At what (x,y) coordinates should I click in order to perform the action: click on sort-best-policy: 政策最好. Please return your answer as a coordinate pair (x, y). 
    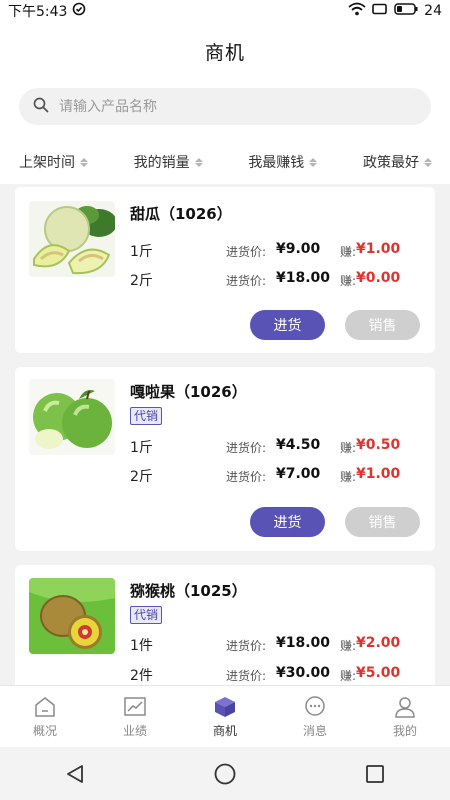
    Looking at the image, I should click on (397, 162).